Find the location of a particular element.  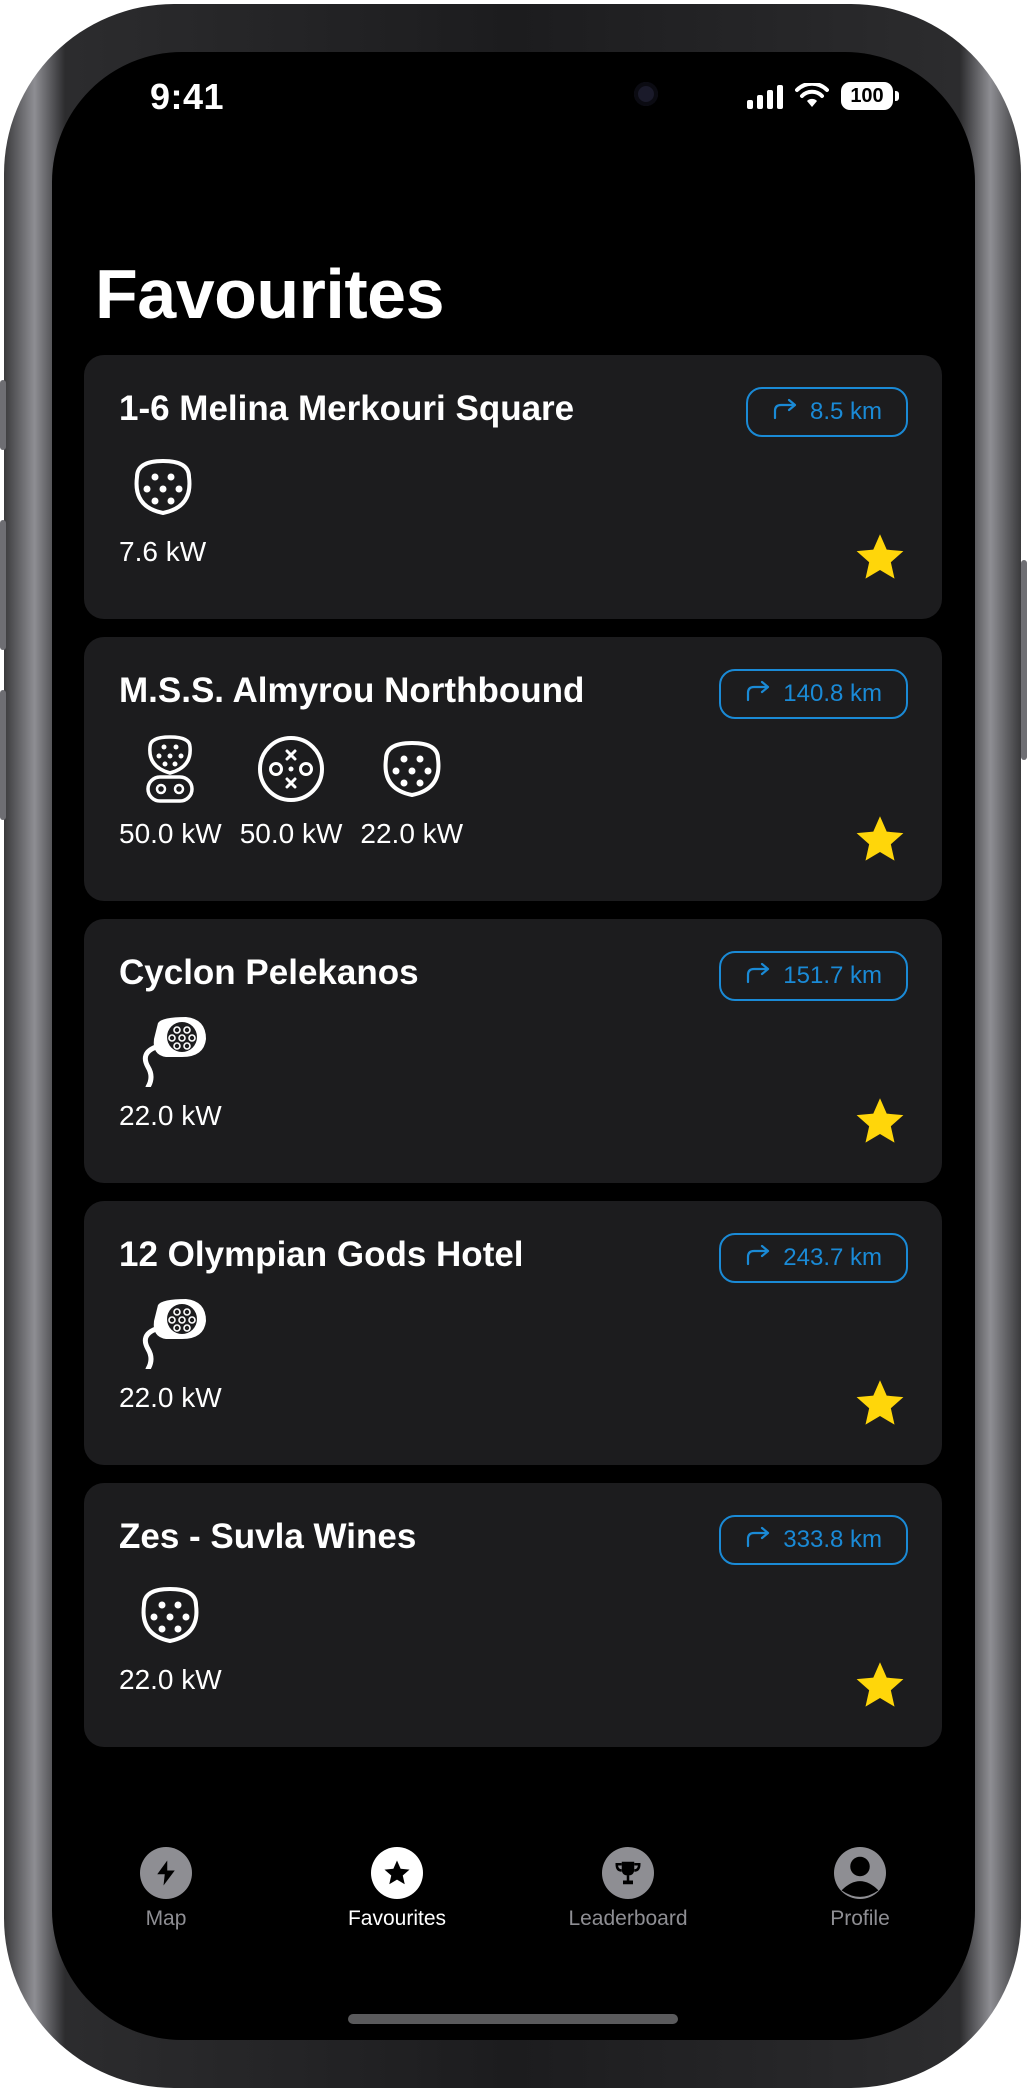

lightning-icon is located at coordinates (166, 1873).